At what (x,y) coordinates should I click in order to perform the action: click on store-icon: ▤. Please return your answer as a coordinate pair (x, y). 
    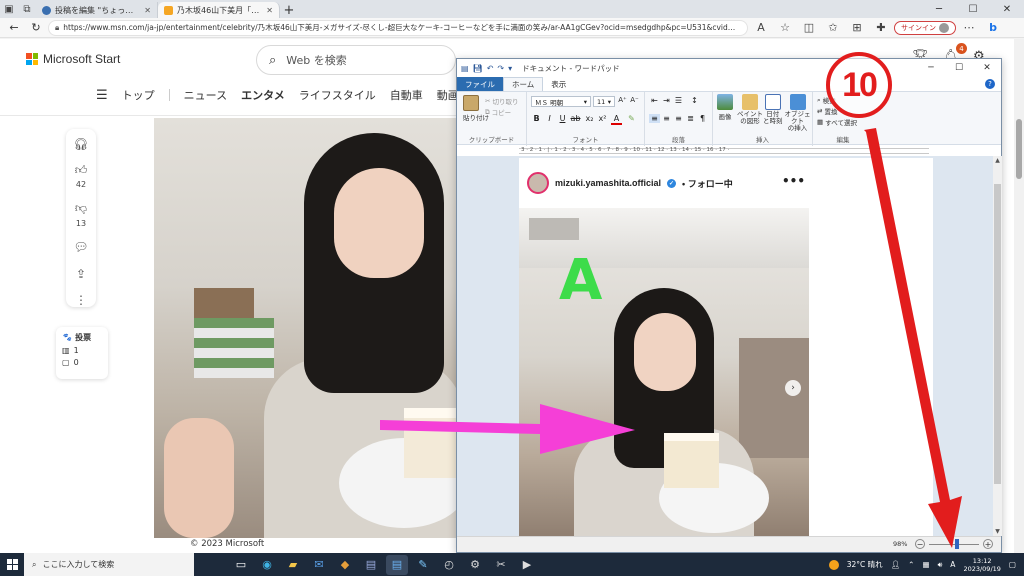
    Looking at the image, I should click on (371, 565).